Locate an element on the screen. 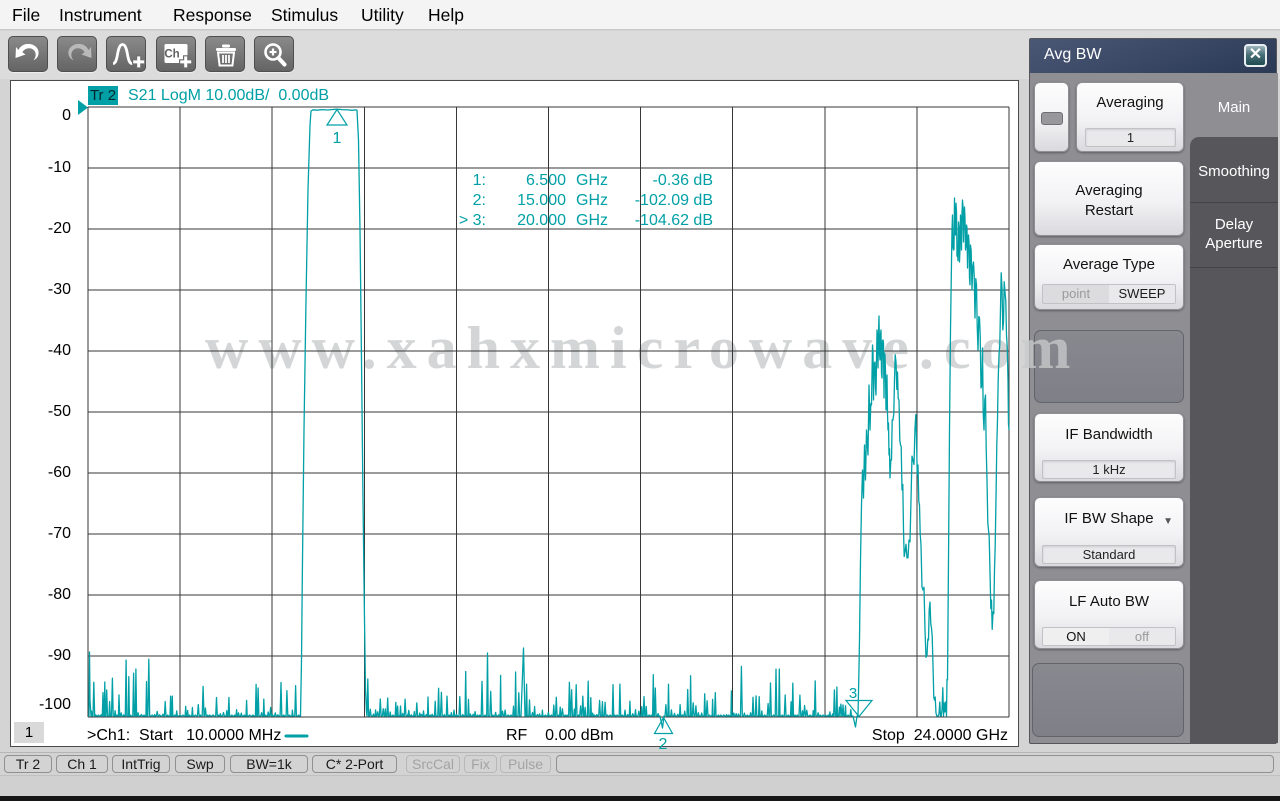 The height and width of the screenshot is (801, 1280). svg-text: 1 is located at coordinates (337, 138).